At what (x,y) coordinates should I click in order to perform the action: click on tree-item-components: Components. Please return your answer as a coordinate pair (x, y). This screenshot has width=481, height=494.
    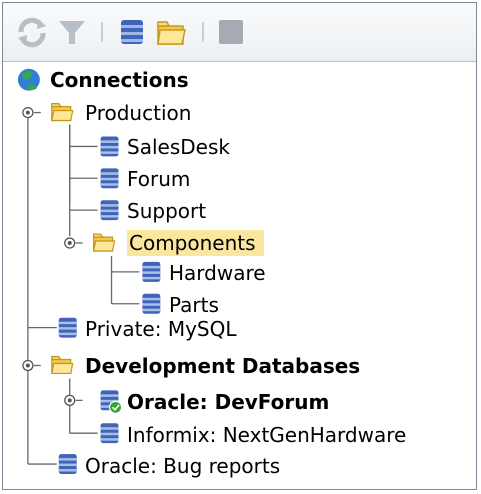
    Looking at the image, I should click on (195, 243).